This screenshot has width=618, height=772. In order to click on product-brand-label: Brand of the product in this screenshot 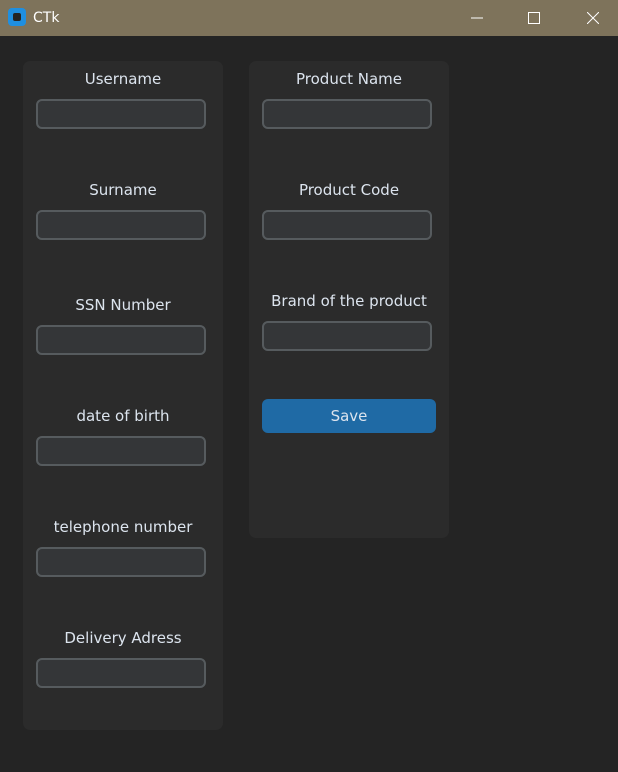, I will do `click(349, 301)`.